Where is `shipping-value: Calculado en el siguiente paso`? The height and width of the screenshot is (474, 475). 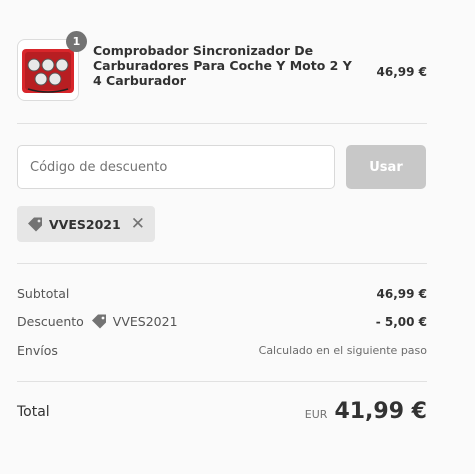
shipping-value: Calculado en el siguiente paso is located at coordinates (342, 350).